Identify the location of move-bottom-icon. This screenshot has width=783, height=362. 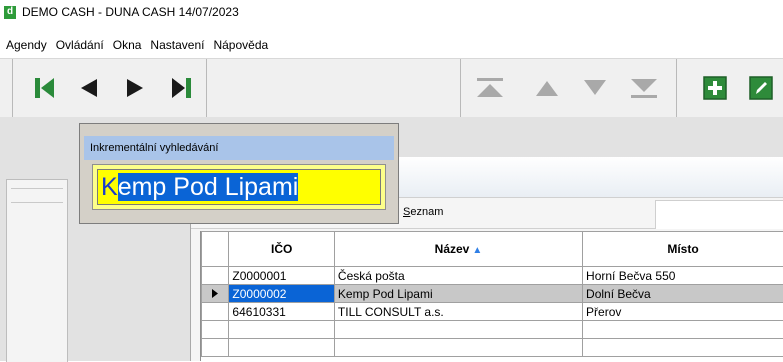
(644, 88).